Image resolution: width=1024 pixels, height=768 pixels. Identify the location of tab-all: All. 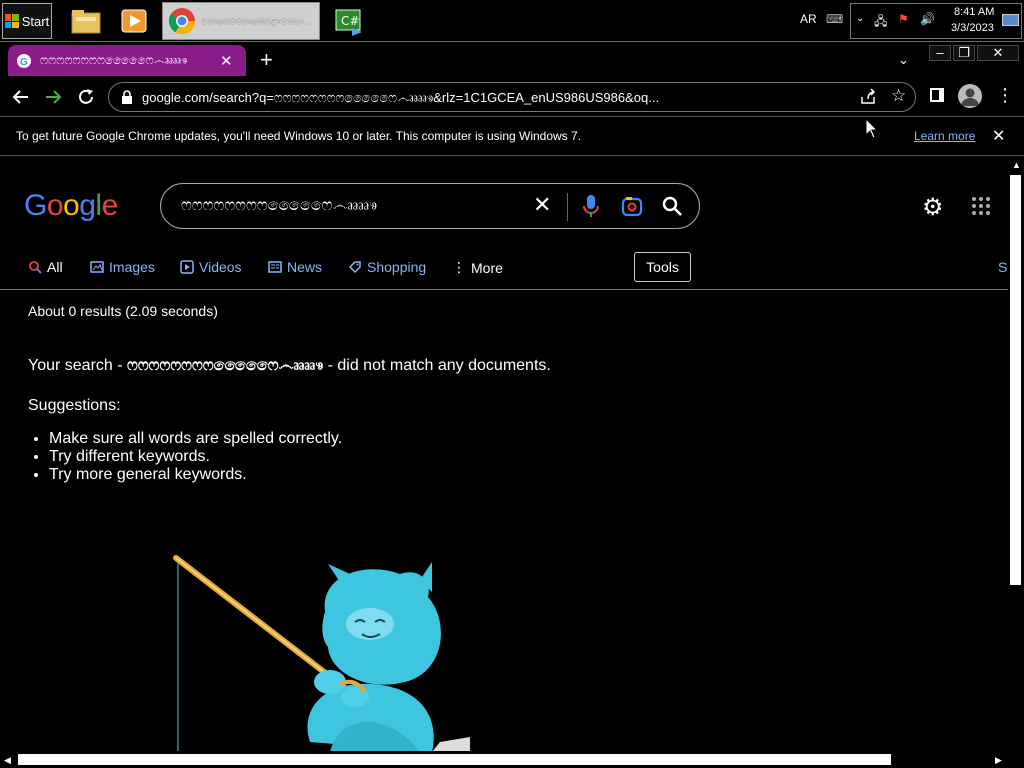
(45, 267).